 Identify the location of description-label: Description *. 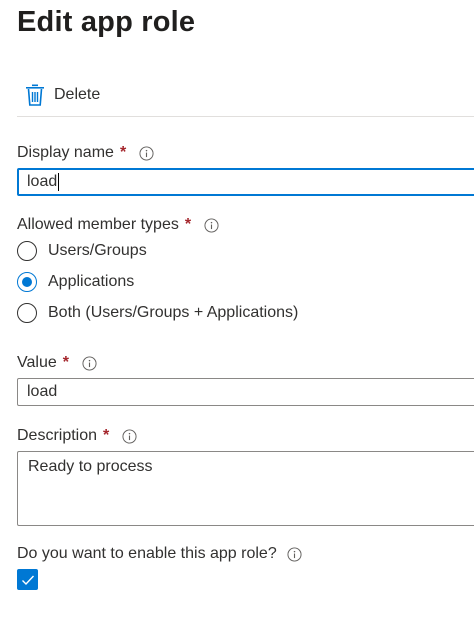
(77, 436).